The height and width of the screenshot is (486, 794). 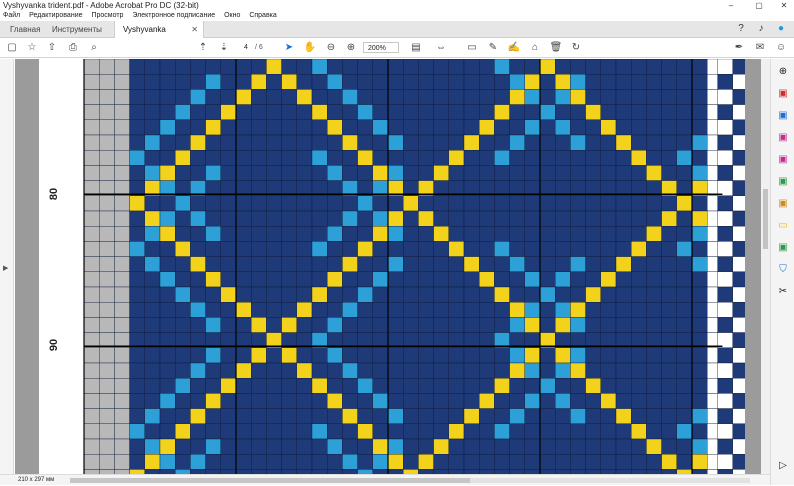 I want to click on star-icon: ☆, so click(x=32, y=48).